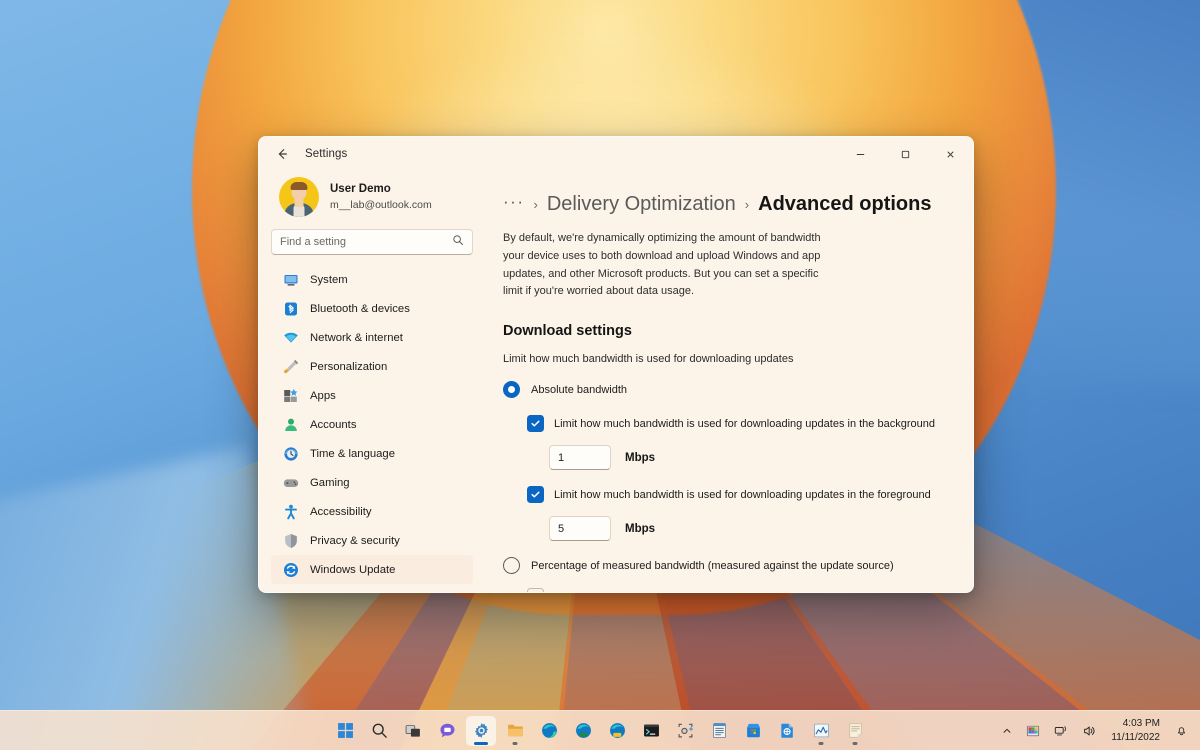  Describe the element at coordinates (329, 279) in the screenshot. I see `sidebar-item-label: System` at that location.